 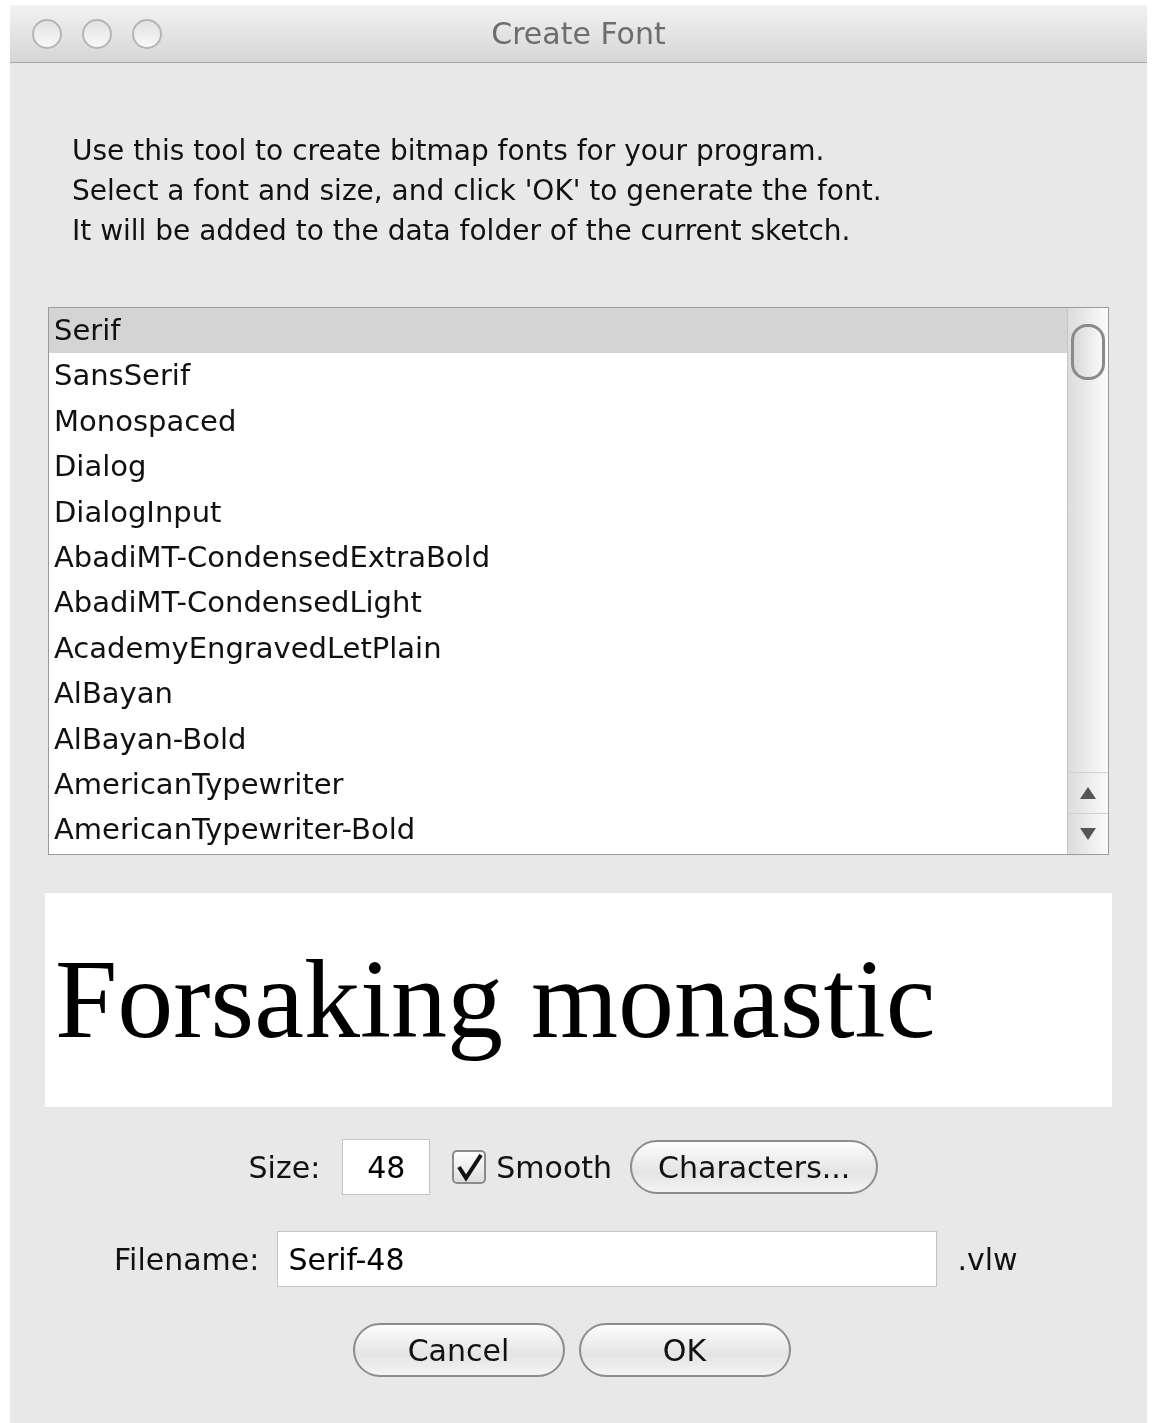 What do you see at coordinates (284, 1167) in the screenshot?
I see `size-label: Size:` at bounding box center [284, 1167].